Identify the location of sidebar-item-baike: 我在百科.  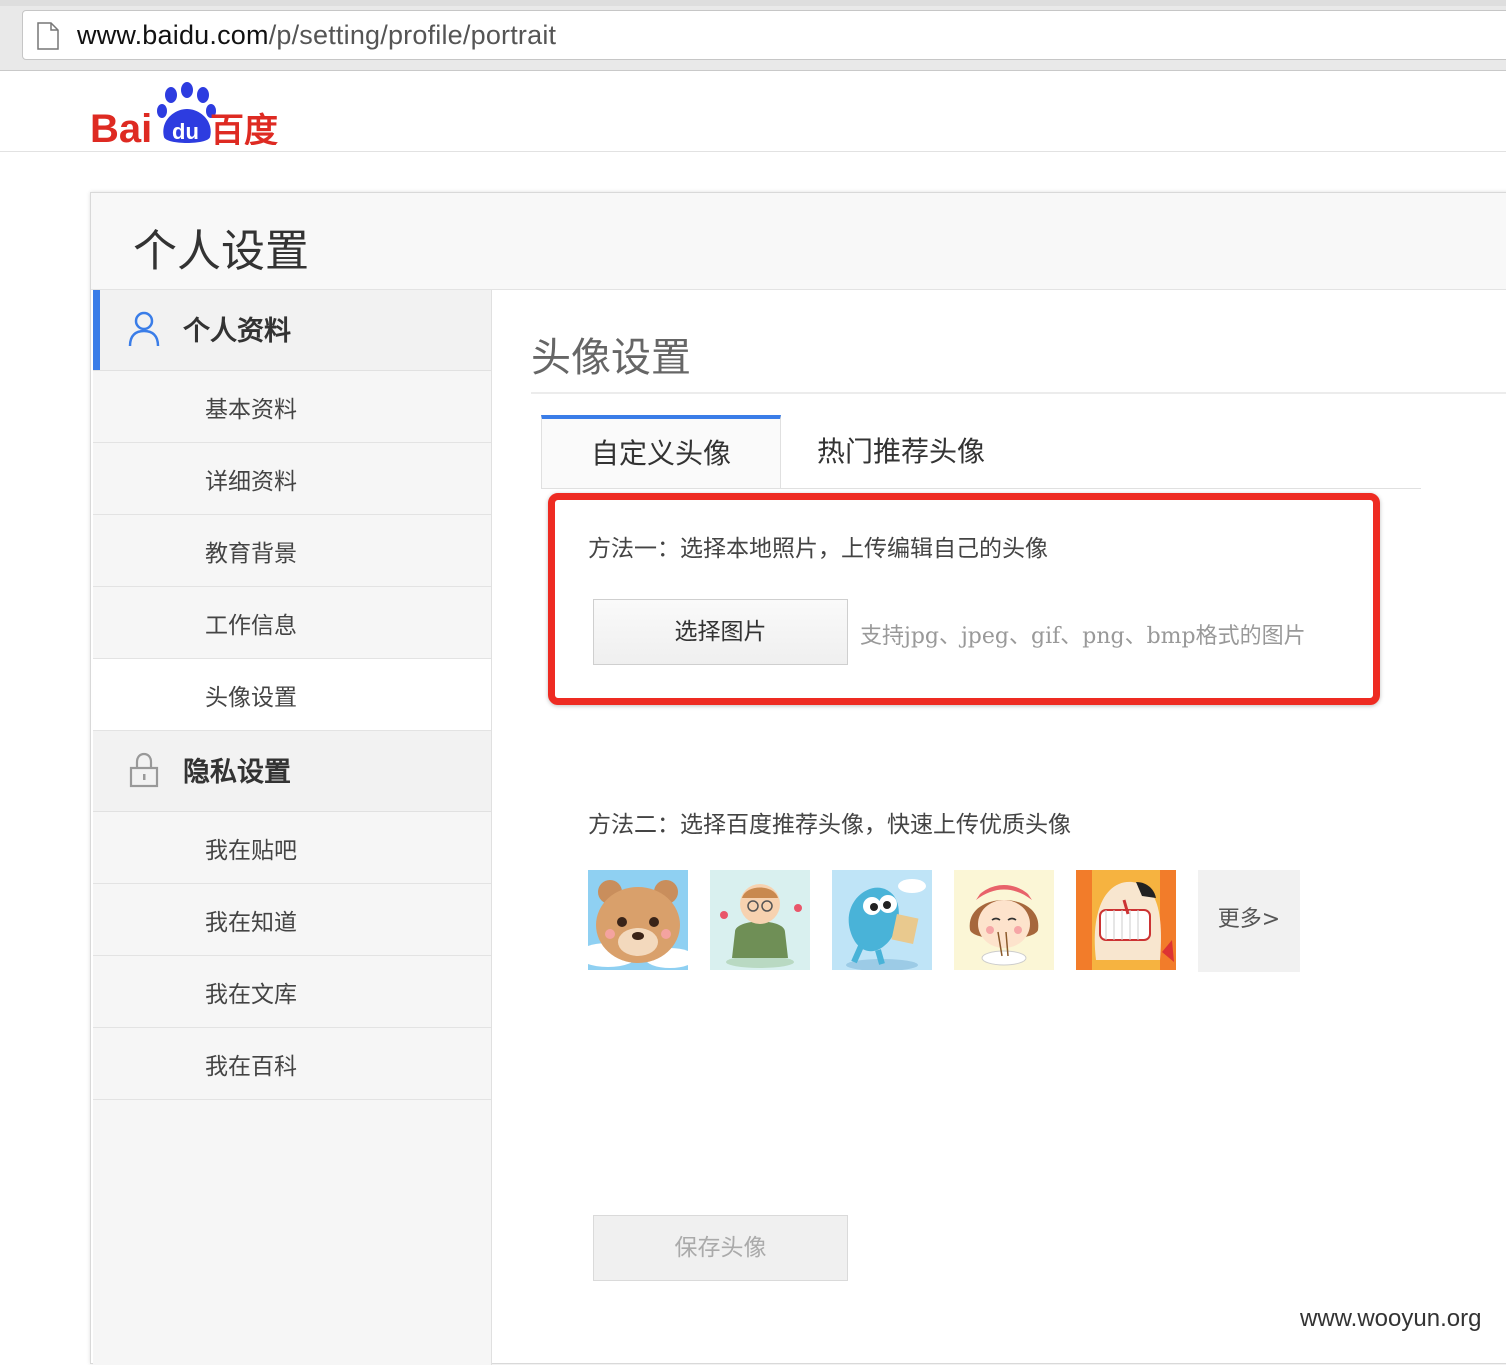
(292, 1064).